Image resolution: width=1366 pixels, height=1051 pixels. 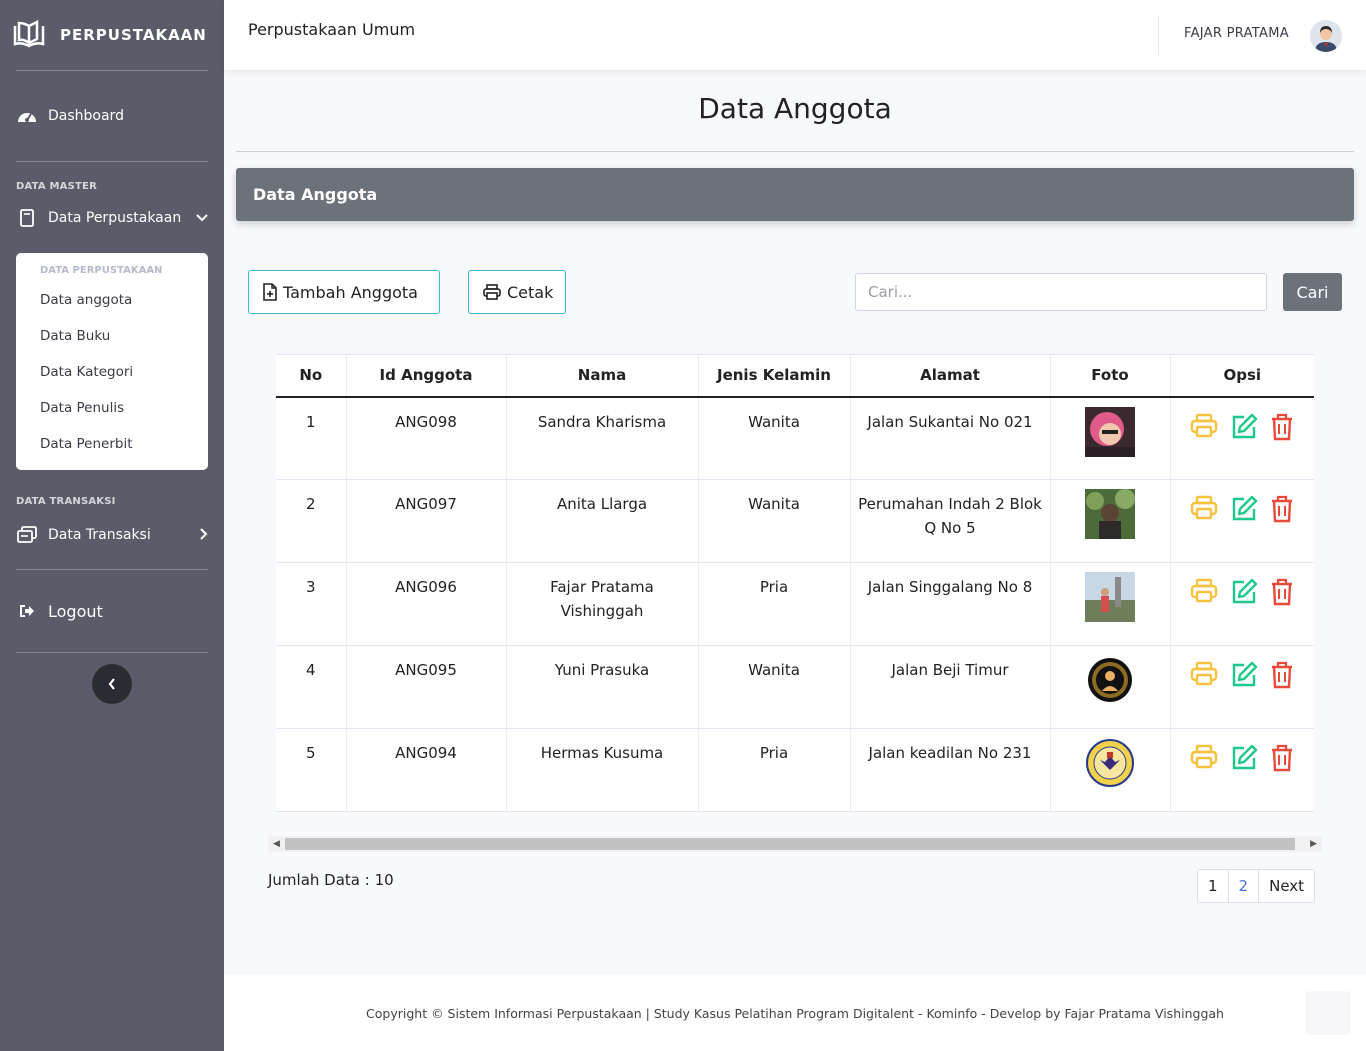 What do you see at coordinates (311, 376) in the screenshot?
I see `column-header: No` at bounding box center [311, 376].